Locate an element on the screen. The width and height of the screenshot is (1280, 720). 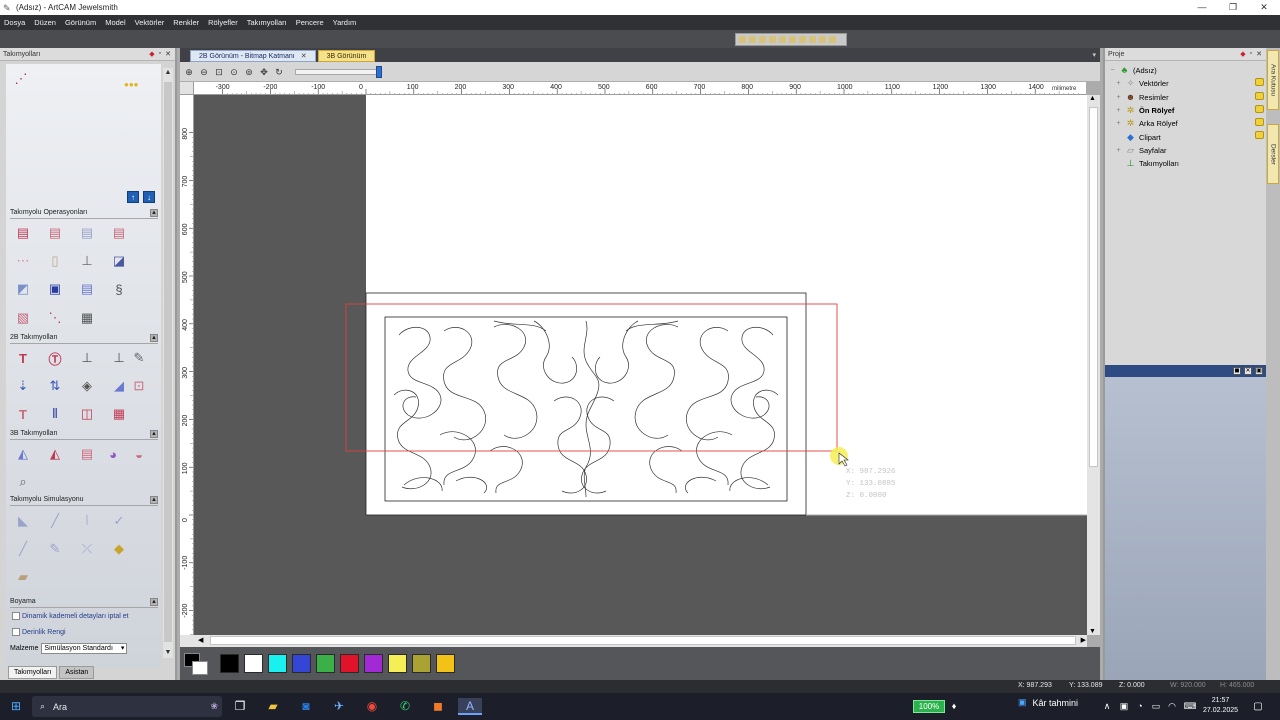
scroll-up-icon: ▲ is located at coordinates (1092, 98).